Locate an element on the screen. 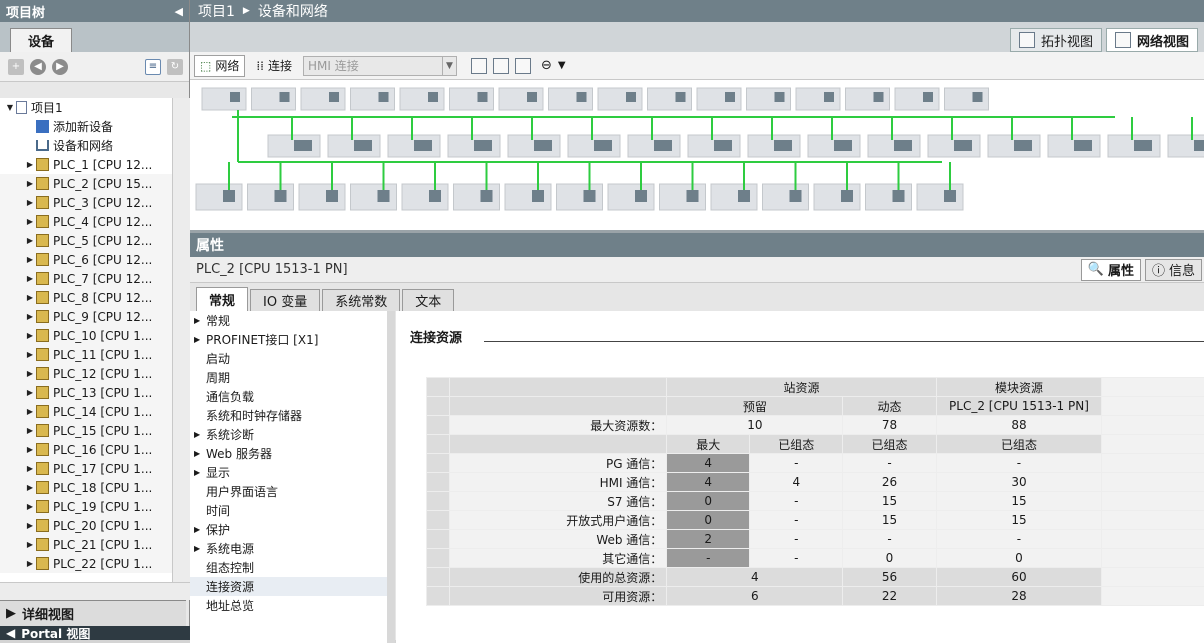 This screenshot has width=1204, height=643. nav-item: ▶系统电源 is located at coordinates (289, 548).